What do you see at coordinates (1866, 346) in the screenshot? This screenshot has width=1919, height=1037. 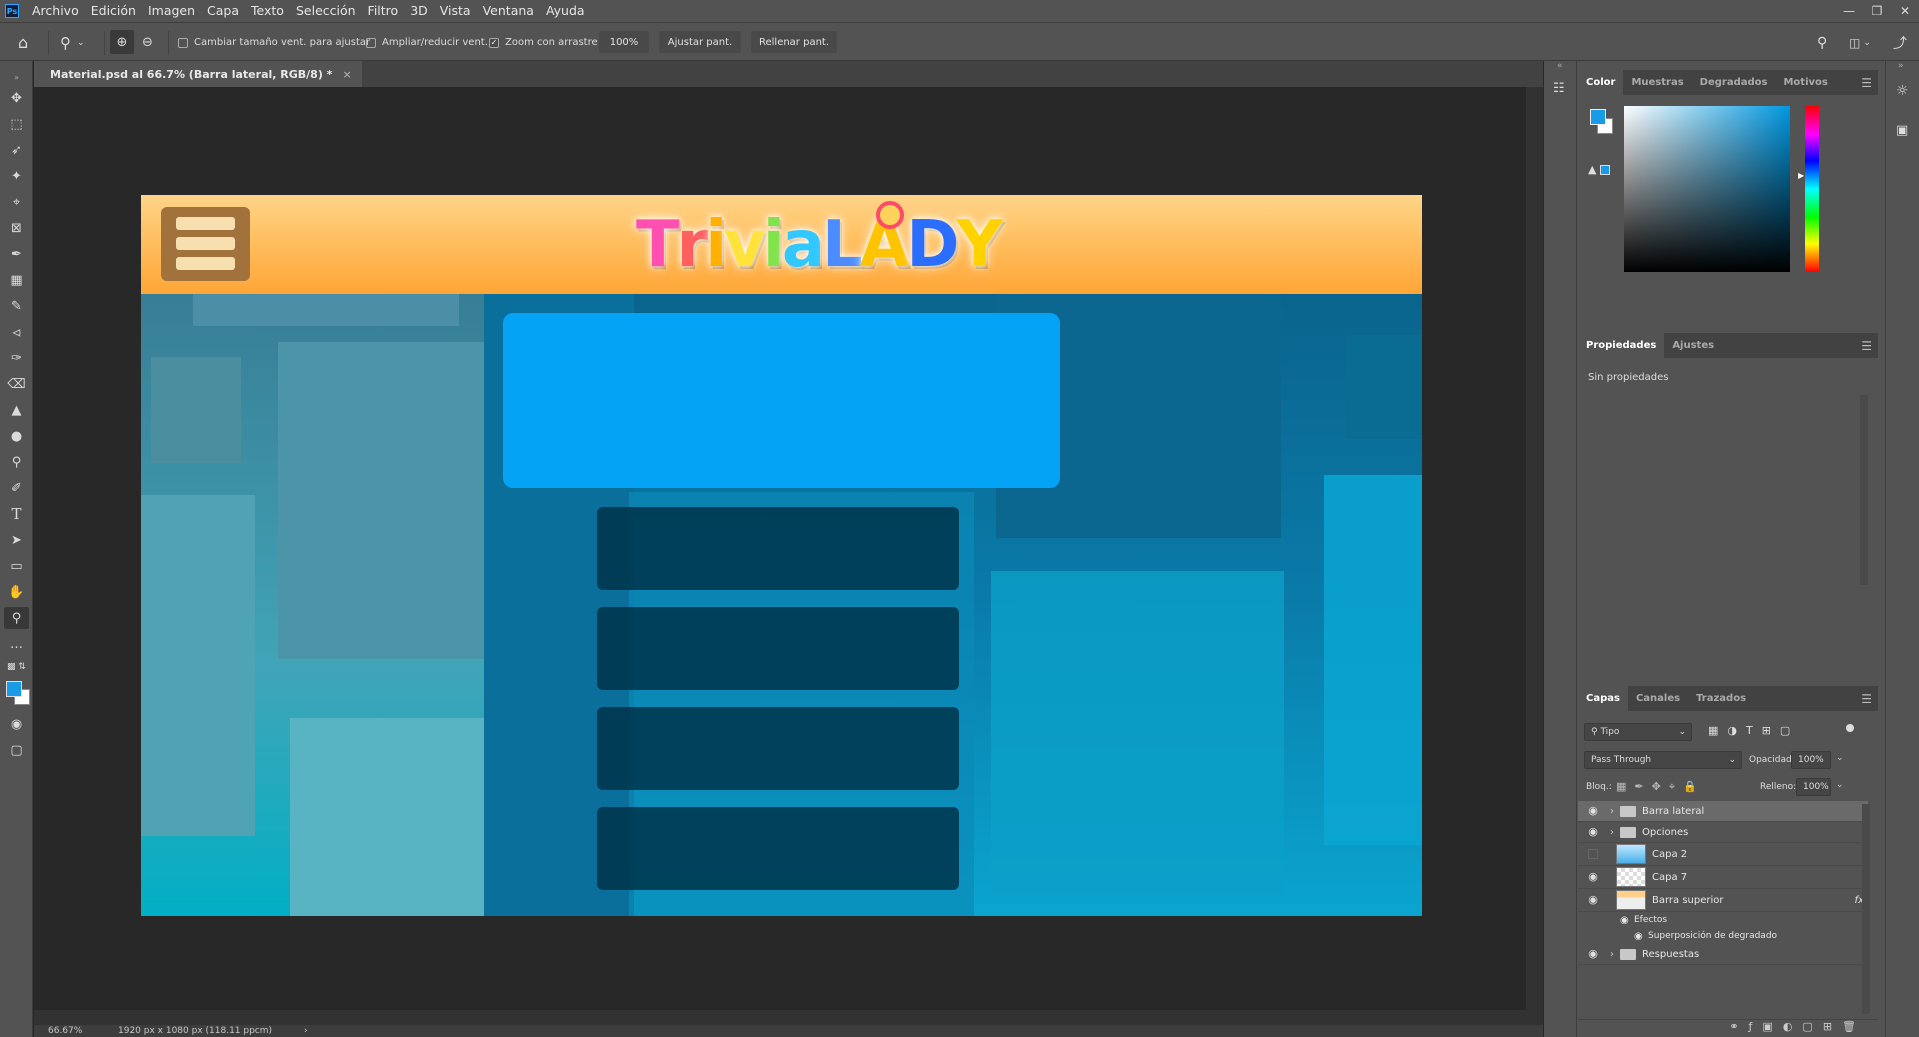 I see `properties-panel-menu-icon: ☰` at bounding box center [1866, 346].